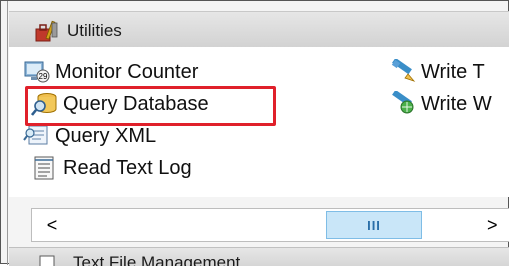 The height and width of the screenshot is (266, 509). What do you see at coordinates (456, 103) in the screenshot?
I see `item-label: Write W` at bounding box center [456, 103].